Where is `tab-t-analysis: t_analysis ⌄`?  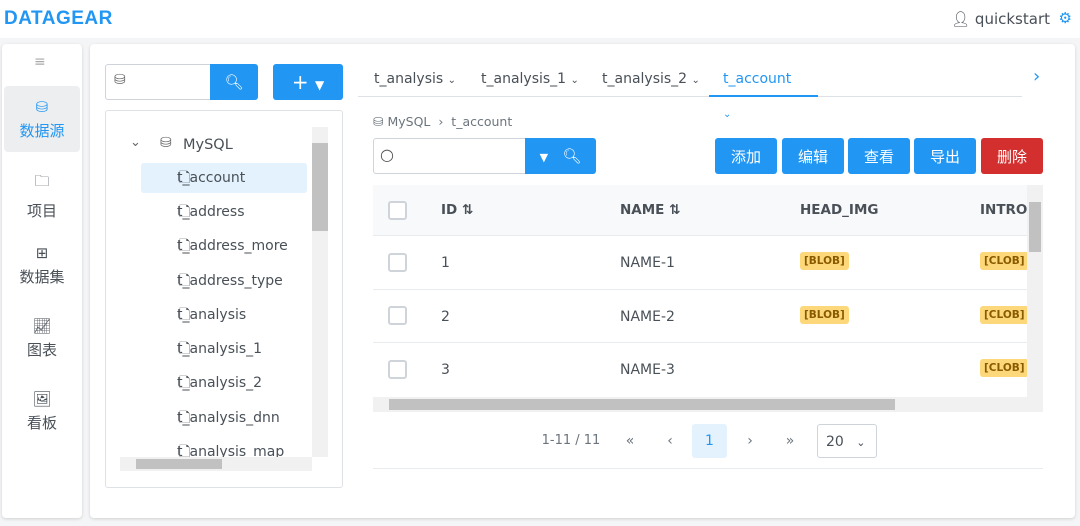
tab-t-analysis: t_analysis ⌄ is located at coordinates (415, 79).